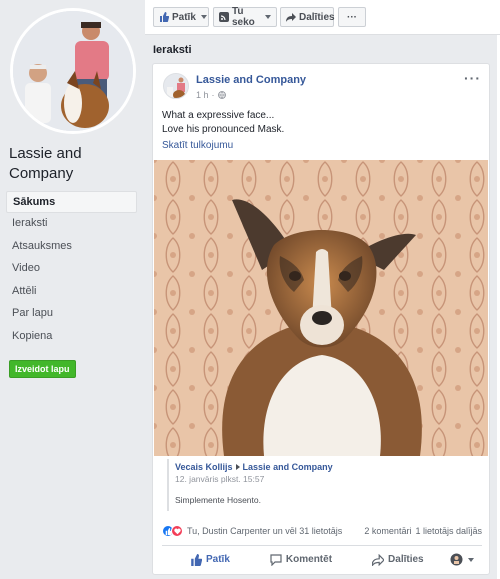 This screenshot has width=500, height=579. I want to click on share-page-button: Dalīties, so click(307, 17).